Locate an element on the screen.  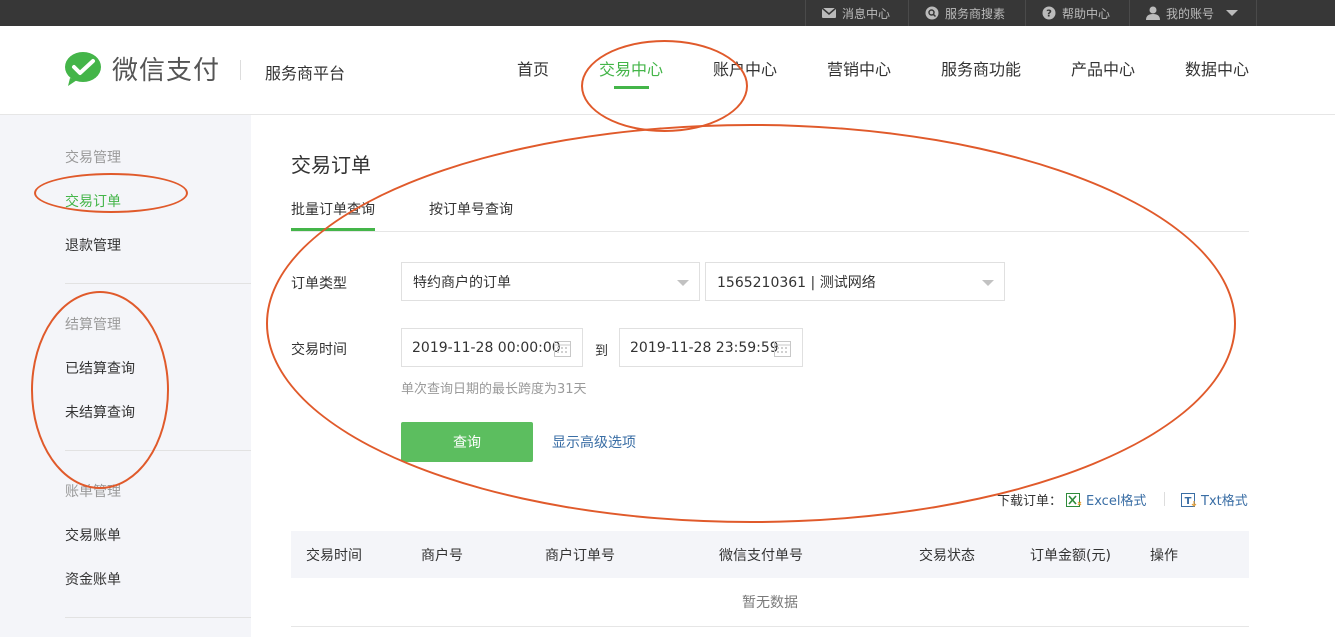
empty-state: 暂无数据 is located at coordinates (770, 602).